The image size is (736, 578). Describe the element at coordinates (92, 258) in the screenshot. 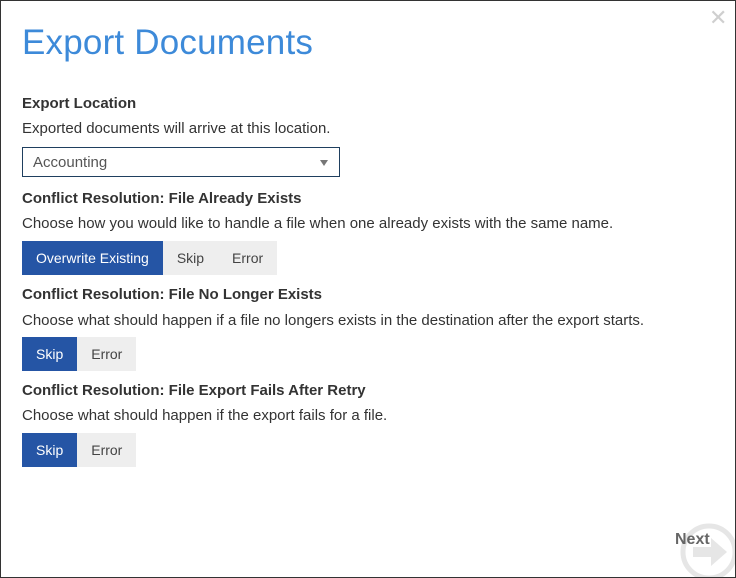

I see `overwrite-existing-button: Overwrite Existing` at that location.